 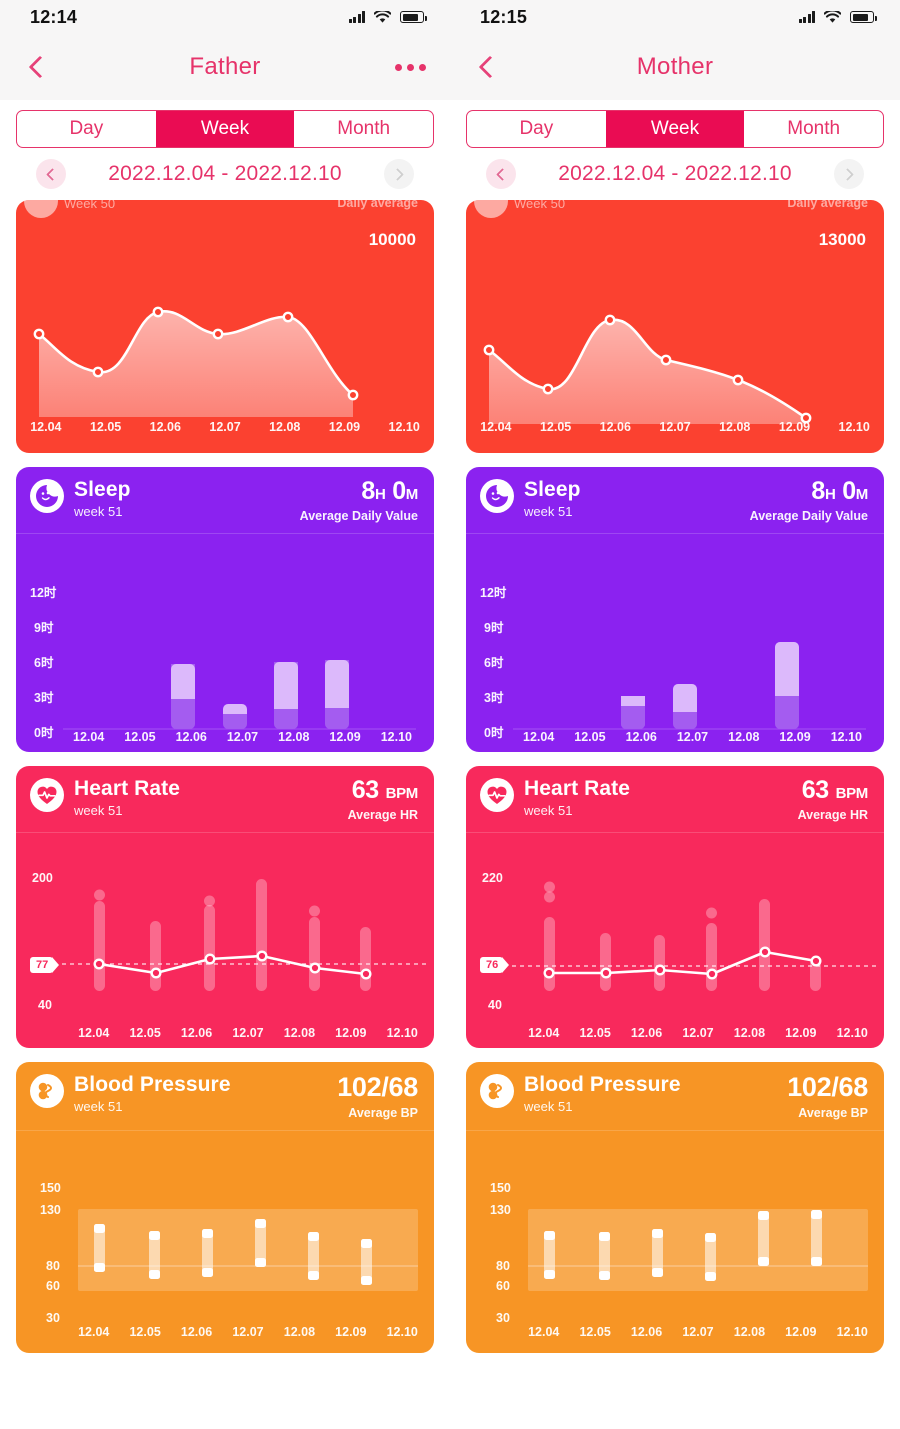 What do you see at coordinates (410, 67) in the screenshot?
I see `more-options-icon` at bounding box center [410, 67].